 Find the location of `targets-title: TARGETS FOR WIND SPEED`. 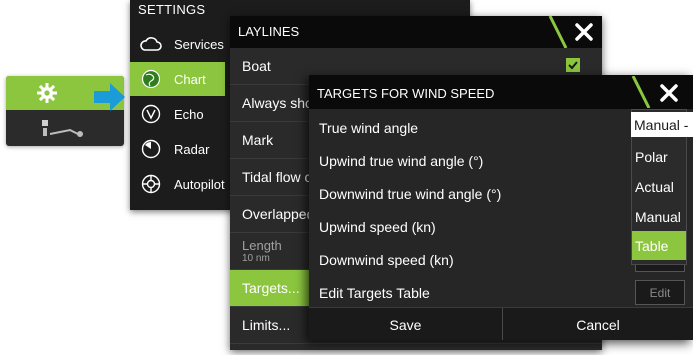

targets-title: TARGETS FOR WIND SPEED is located at coordinates (406, 93).